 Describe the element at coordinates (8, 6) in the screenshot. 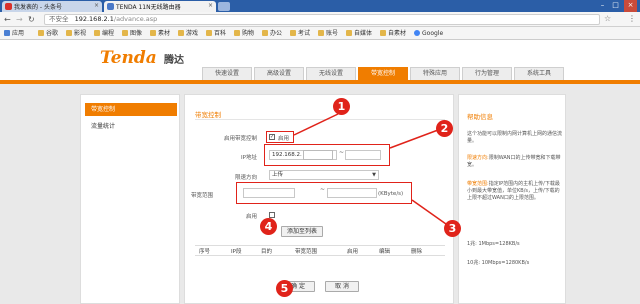

I see `toutiao-favicon-icon` at that location.